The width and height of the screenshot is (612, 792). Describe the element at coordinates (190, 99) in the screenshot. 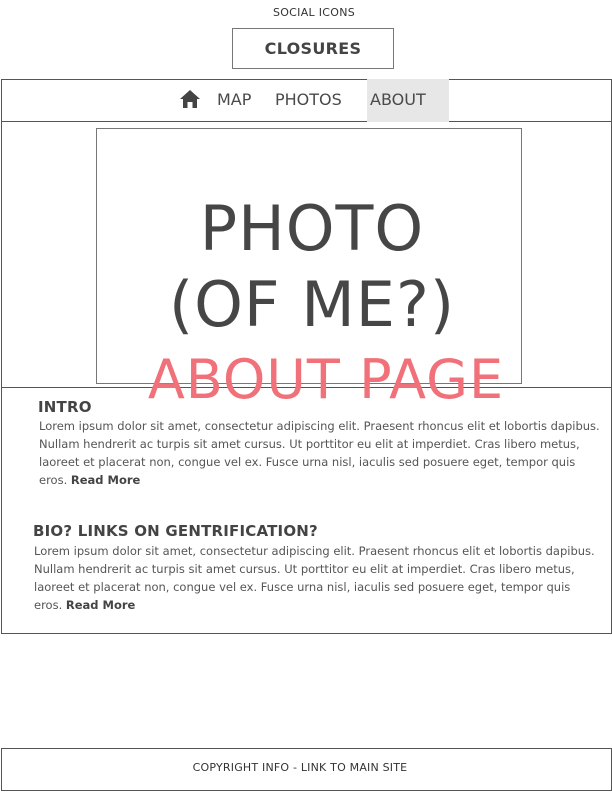

I see `home-icon` at that location.